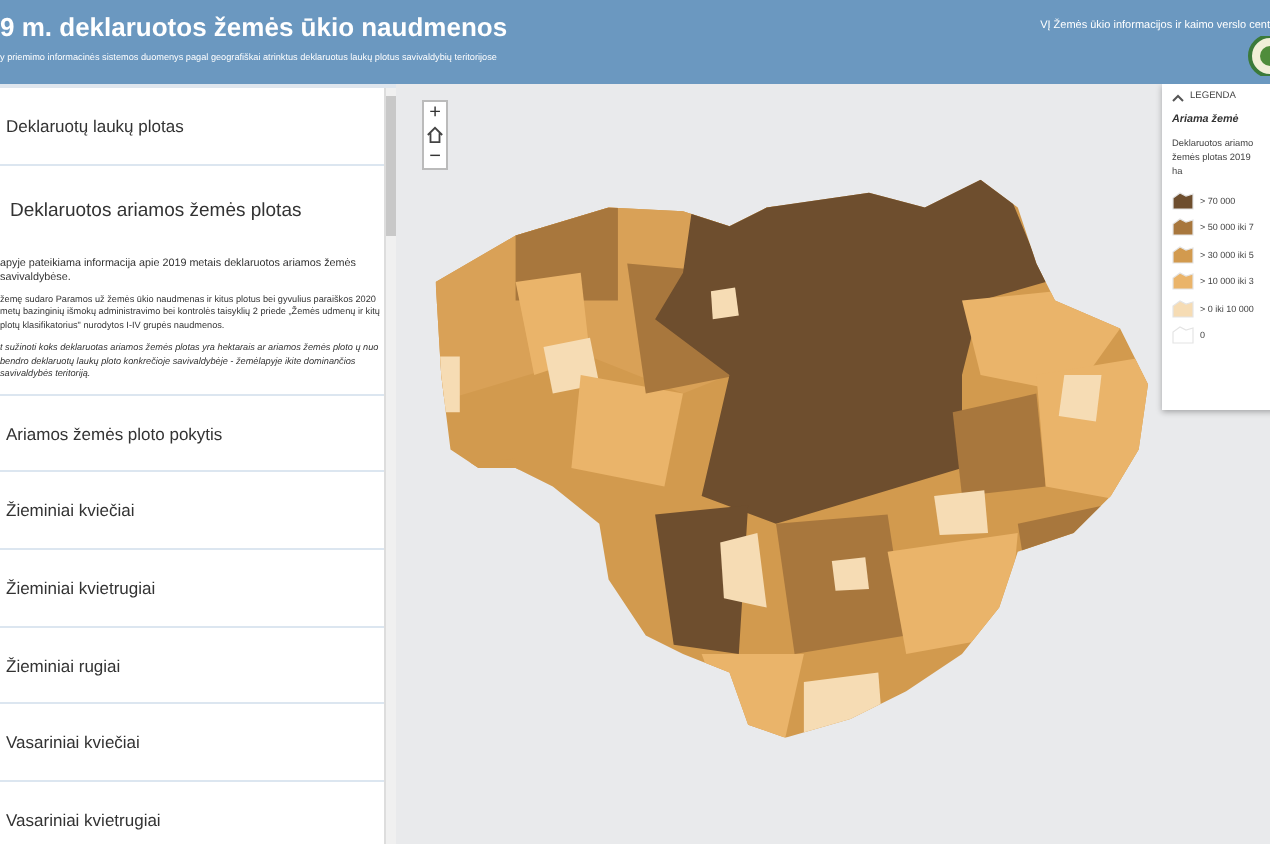  Describe the element at coordinates (254, 27) in the screenshot. I see `page-title: 9 m. deklaruotos žemės ūkio naudmenos` at that location.